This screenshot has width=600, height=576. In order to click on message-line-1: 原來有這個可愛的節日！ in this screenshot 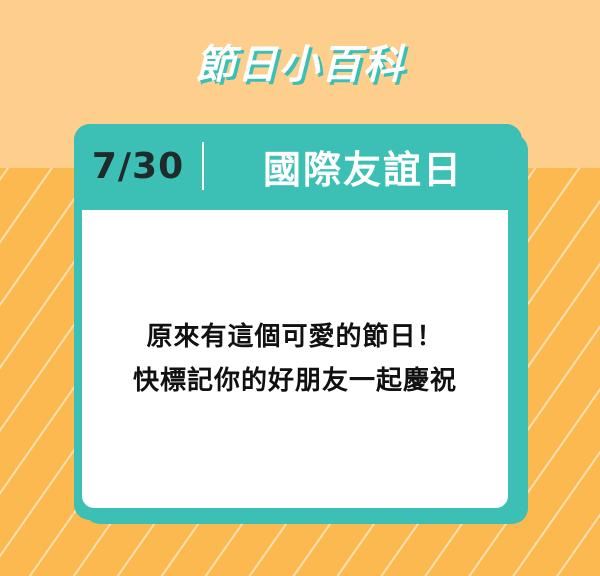, I will do `click(295, 337)`.